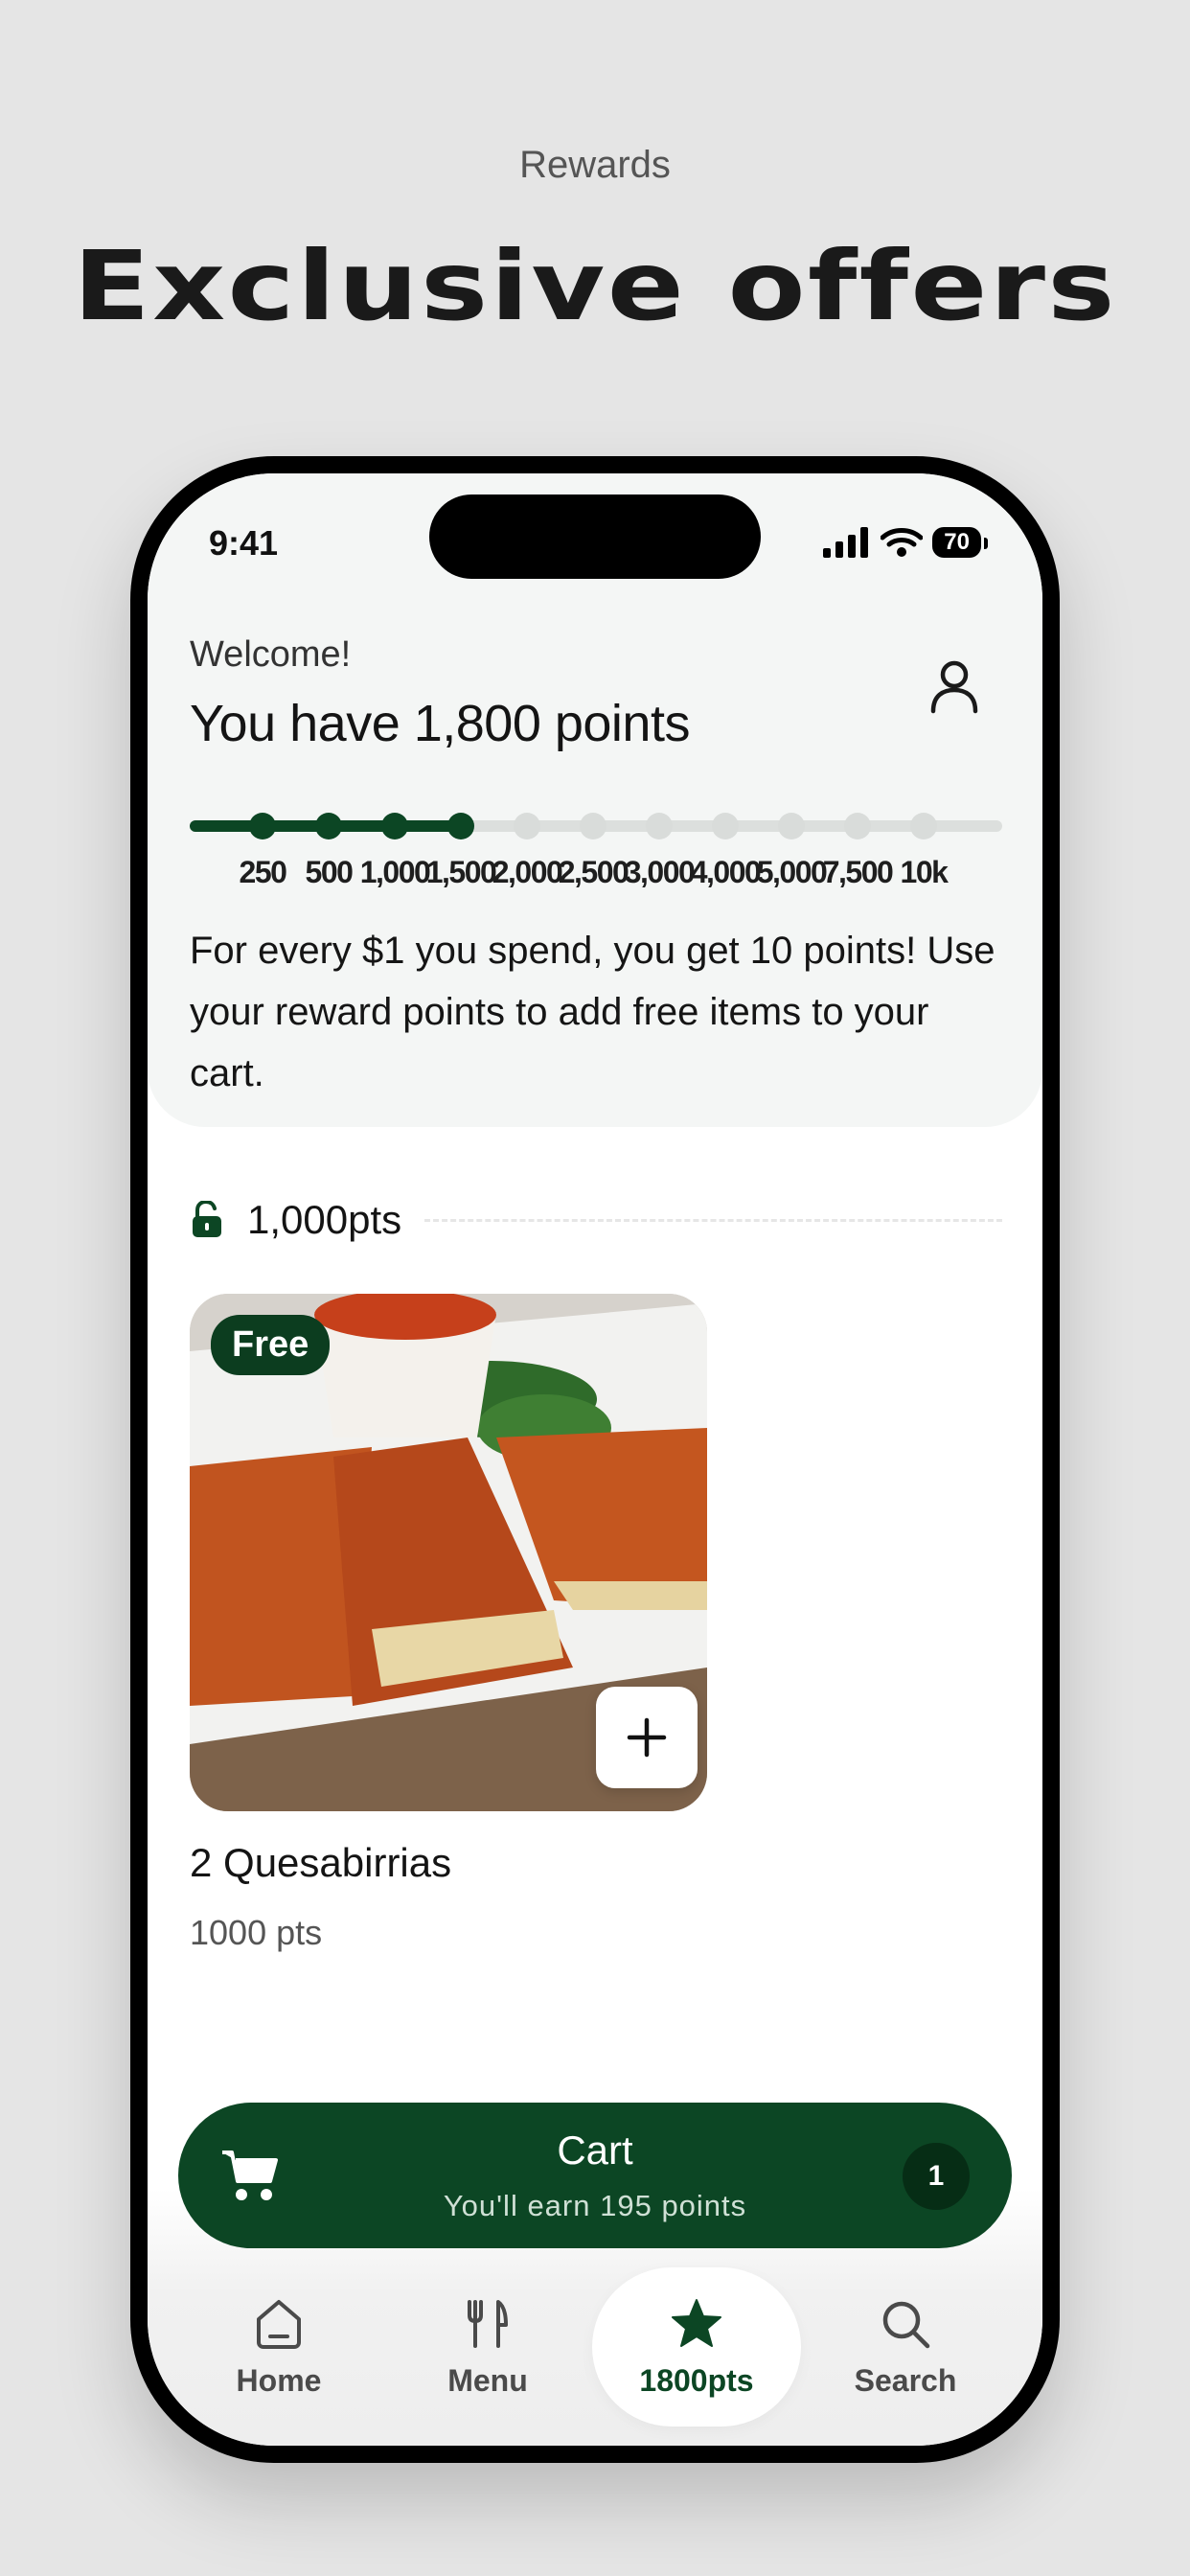  I want to click on add-to-cart-button, so click(647, 1737).